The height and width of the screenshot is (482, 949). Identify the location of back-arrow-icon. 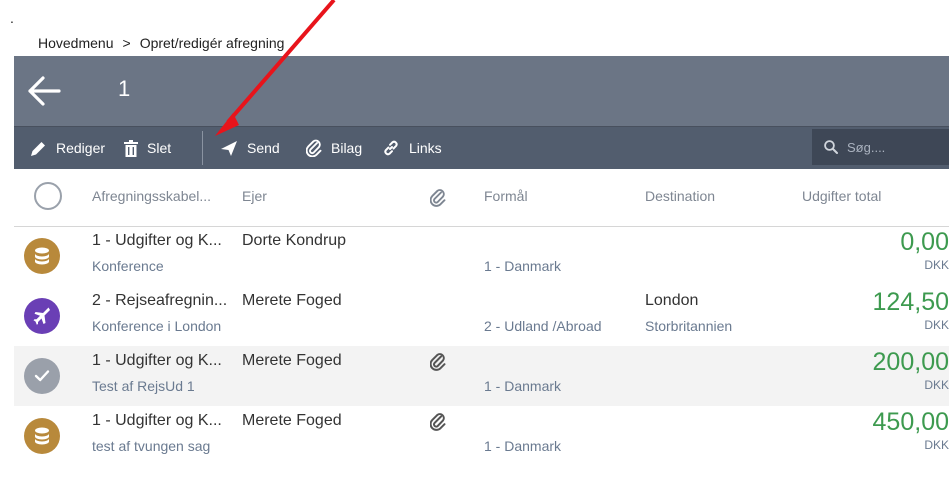
(45, 91).